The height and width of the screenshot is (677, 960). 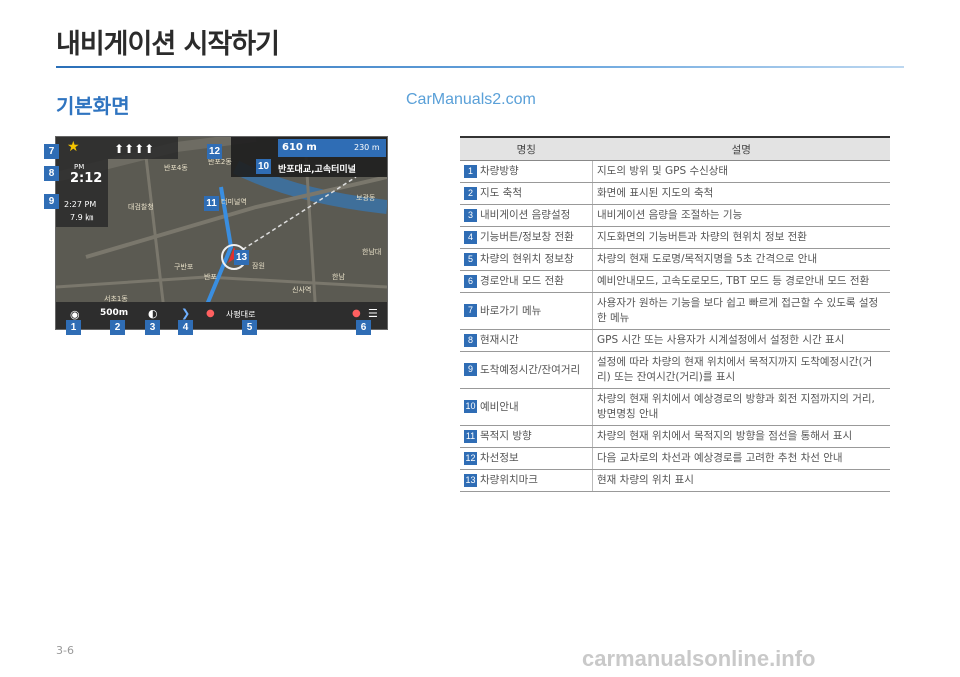 What do you see at coordinates (184, 267) in the screenshot?
I see `map-label: 구반포` at bounding box center [184, 267].